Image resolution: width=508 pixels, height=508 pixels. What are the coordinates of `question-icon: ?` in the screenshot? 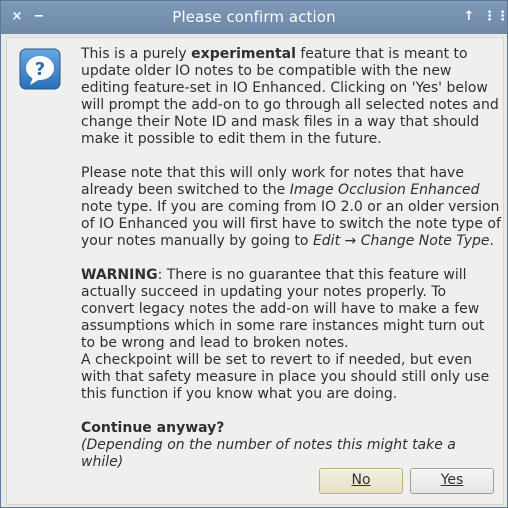 It's located at (40, 69).